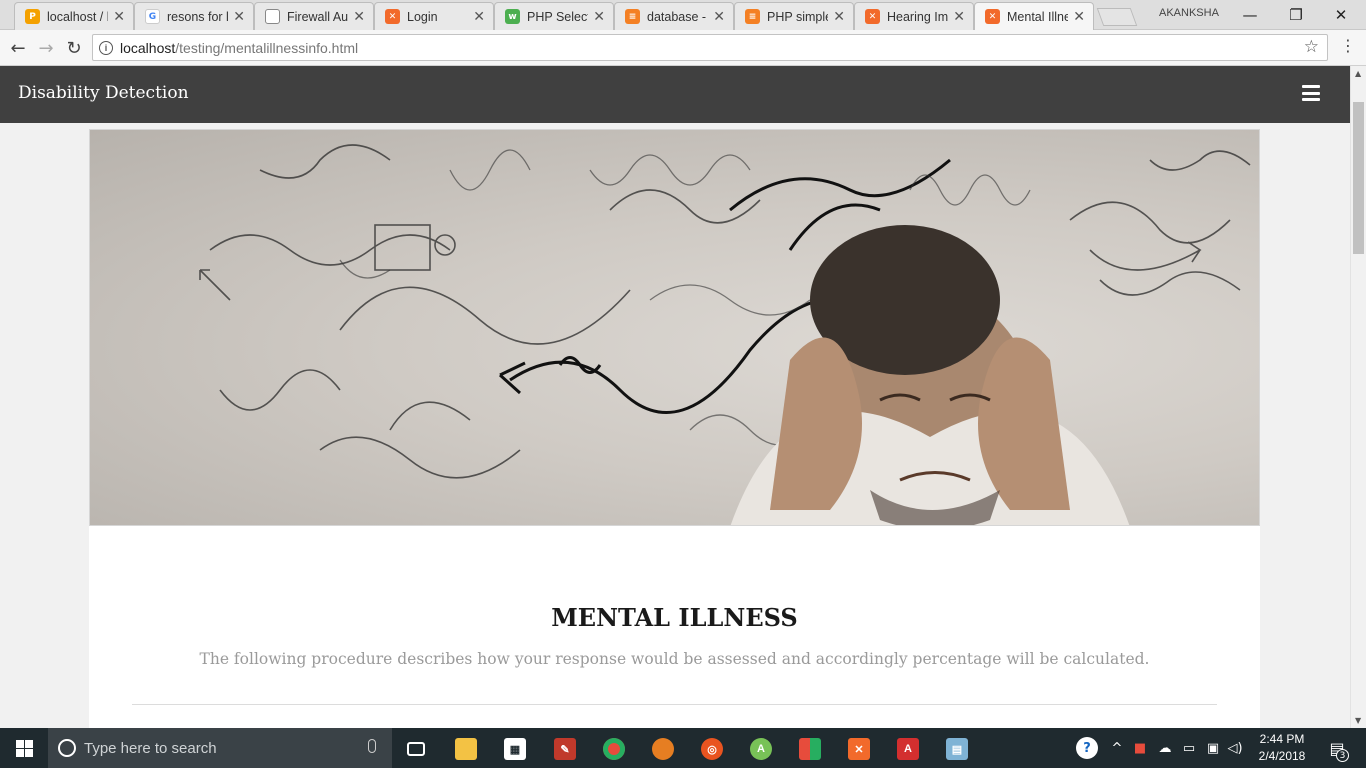 The height and width of the screenshot is (768, 1366). Describe the element at coordinates (1358, 397) in the screenshot. I see `page-scrollbar: ▲ ▼` at that location.